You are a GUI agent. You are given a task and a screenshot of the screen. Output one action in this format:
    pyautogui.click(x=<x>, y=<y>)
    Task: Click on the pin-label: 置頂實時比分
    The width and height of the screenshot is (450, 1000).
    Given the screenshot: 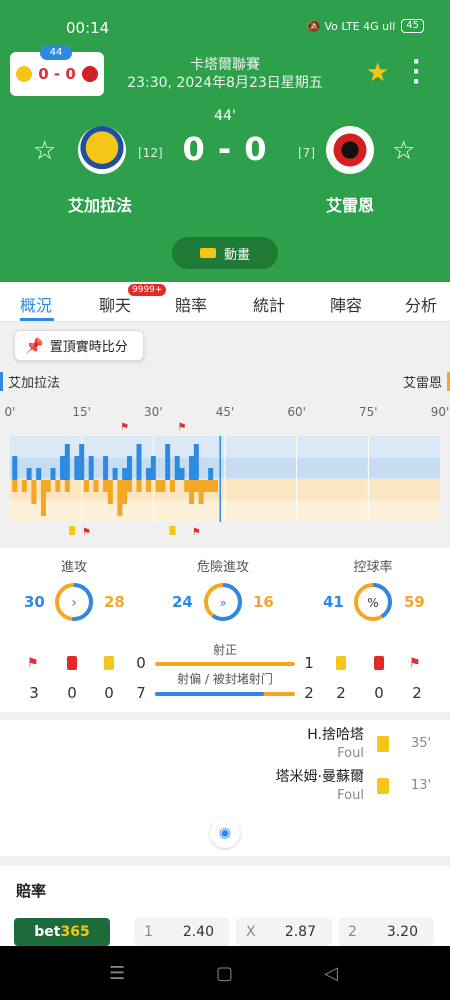 What is the action you would take?
    pyautogui.click(x=88, y=347)
    